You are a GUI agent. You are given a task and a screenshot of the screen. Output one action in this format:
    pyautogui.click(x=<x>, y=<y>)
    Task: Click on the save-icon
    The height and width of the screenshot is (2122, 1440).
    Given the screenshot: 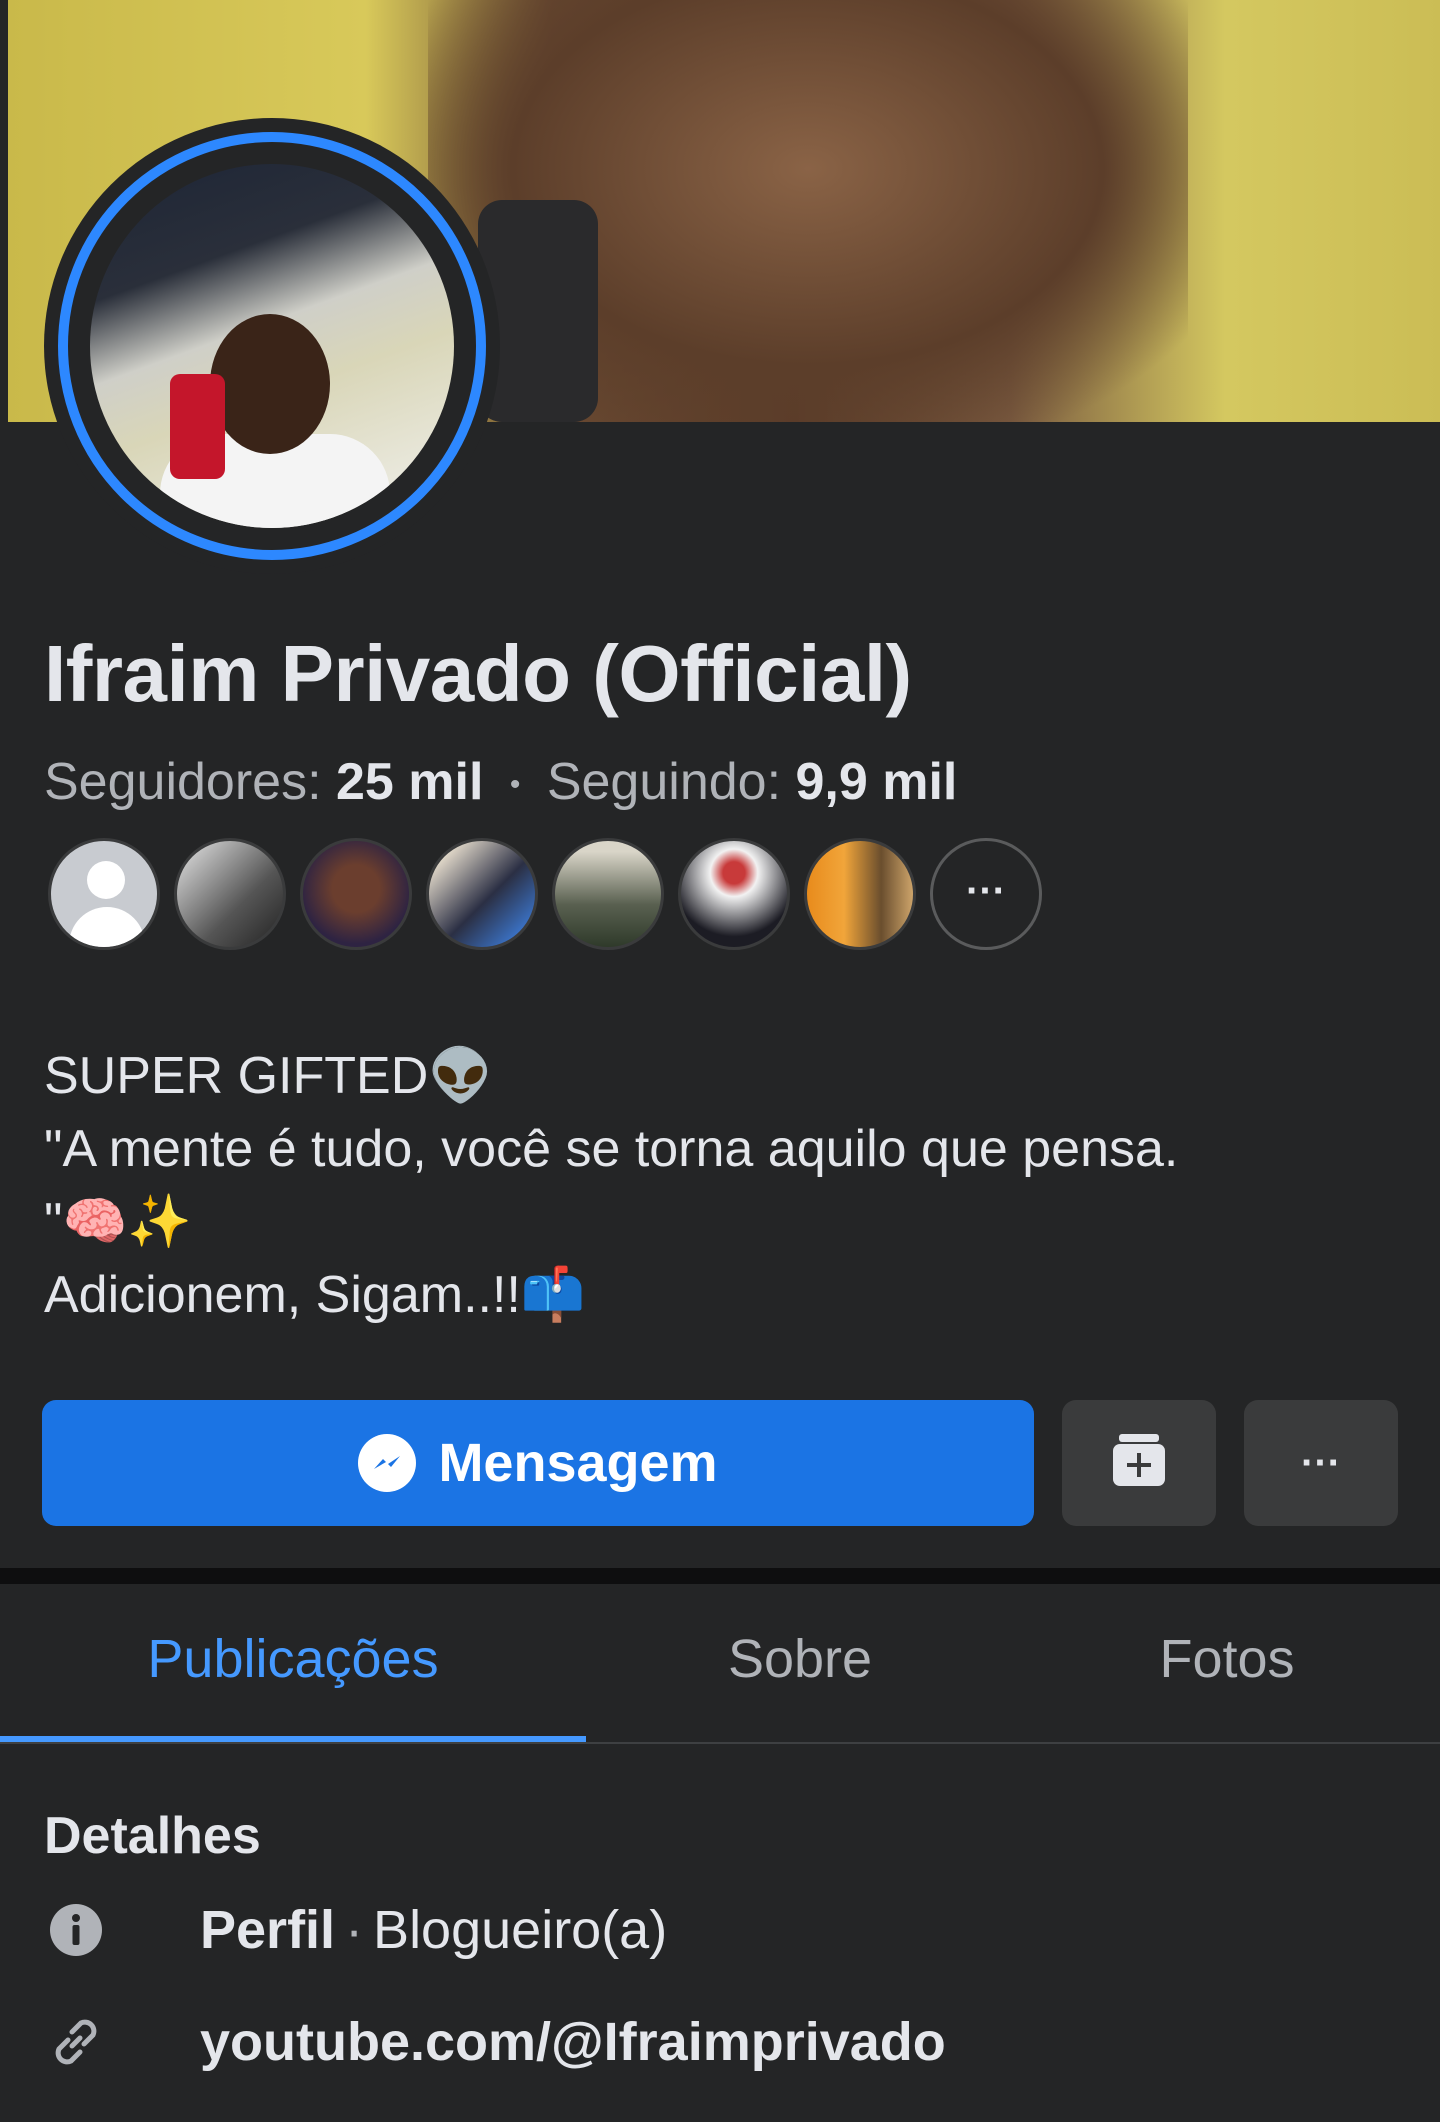 What is the action you would take?
    pyautogui.click(x=1139, y=1463)
    